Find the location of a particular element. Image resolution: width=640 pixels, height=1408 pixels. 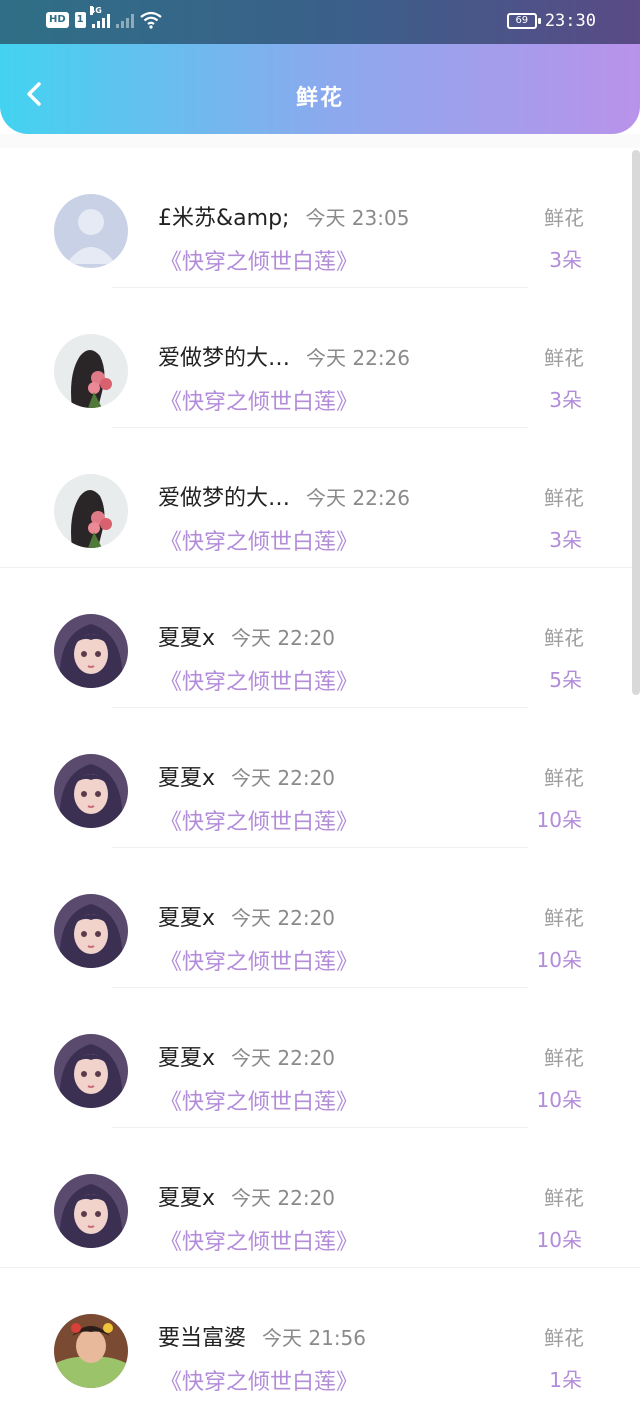

page-header: 鲜花 is located at coordinates (320, 89).